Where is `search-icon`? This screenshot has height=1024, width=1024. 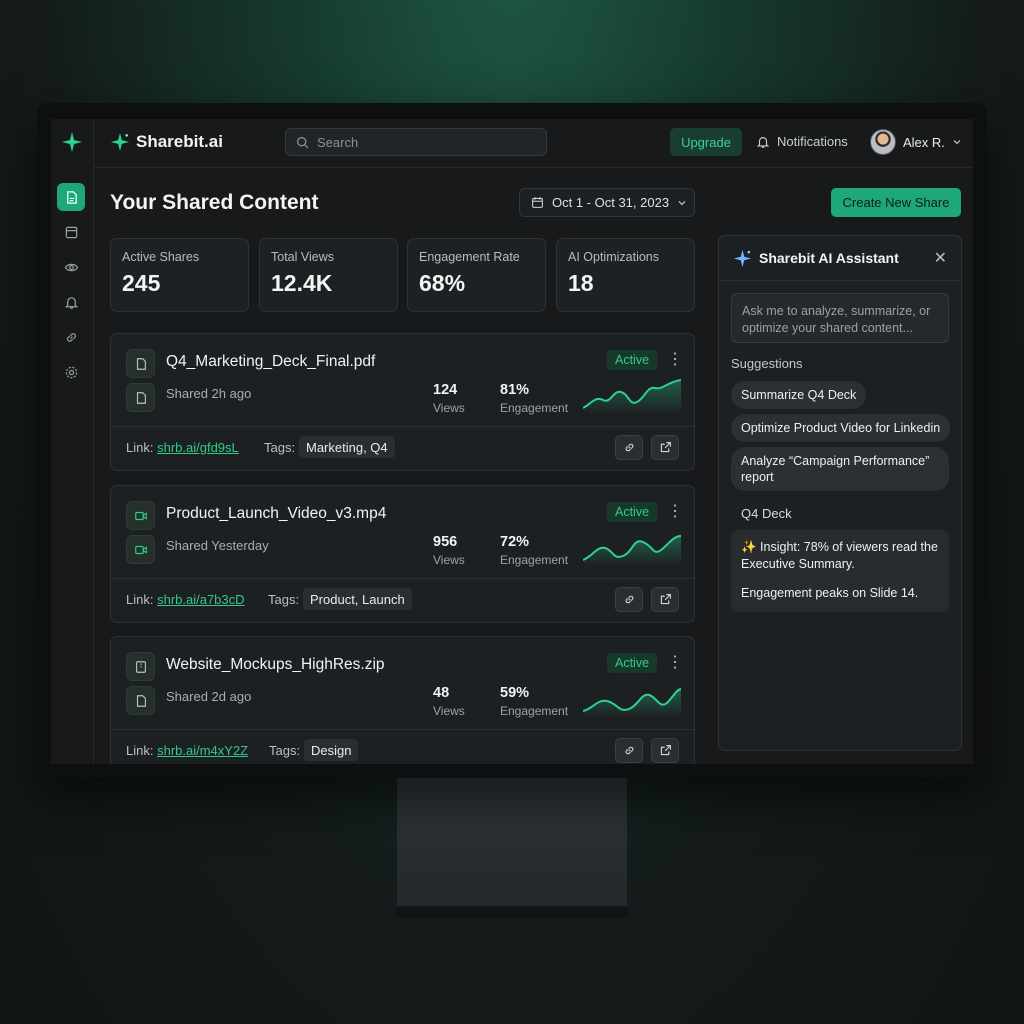
search-icon is located at coordinates (302, 142).